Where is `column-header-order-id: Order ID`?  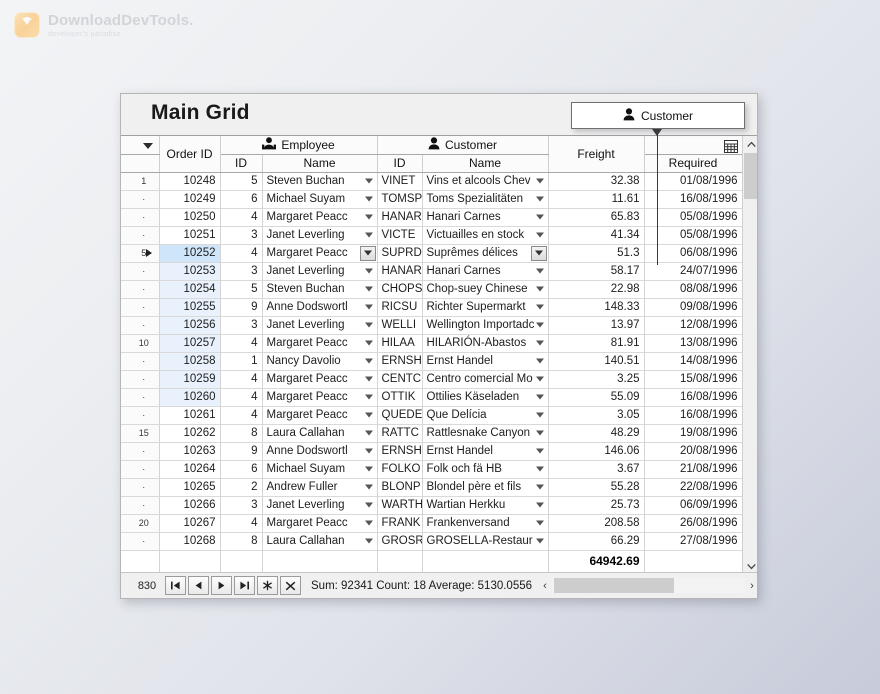 column-header-order-id: Order ID is located at coordinates (190, 154).